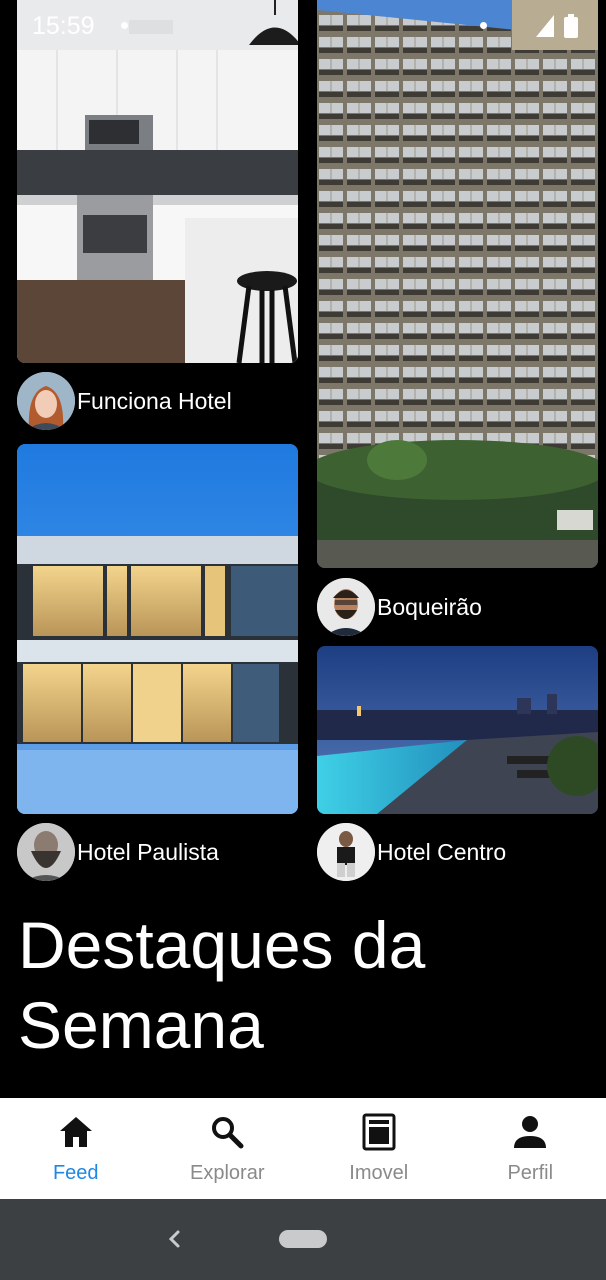  I want to click on status-bar: 15:59, so click(303, 27).